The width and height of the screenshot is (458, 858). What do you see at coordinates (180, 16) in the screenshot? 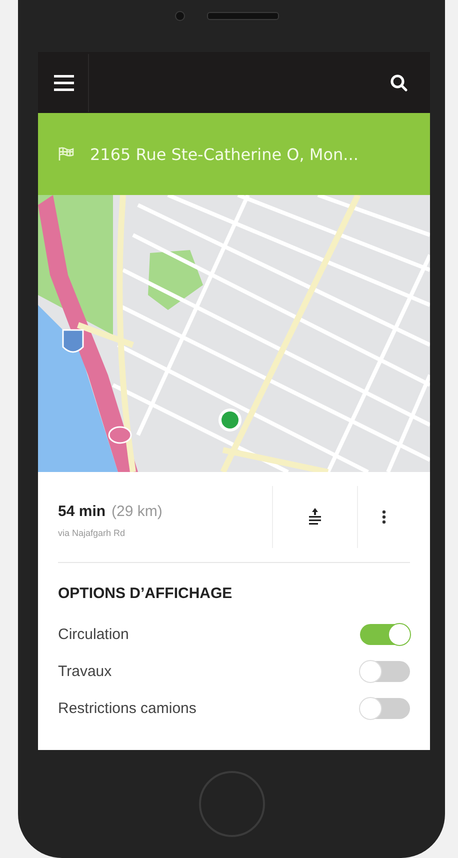
I see `camera-icon` at bounding box center [180, 16].